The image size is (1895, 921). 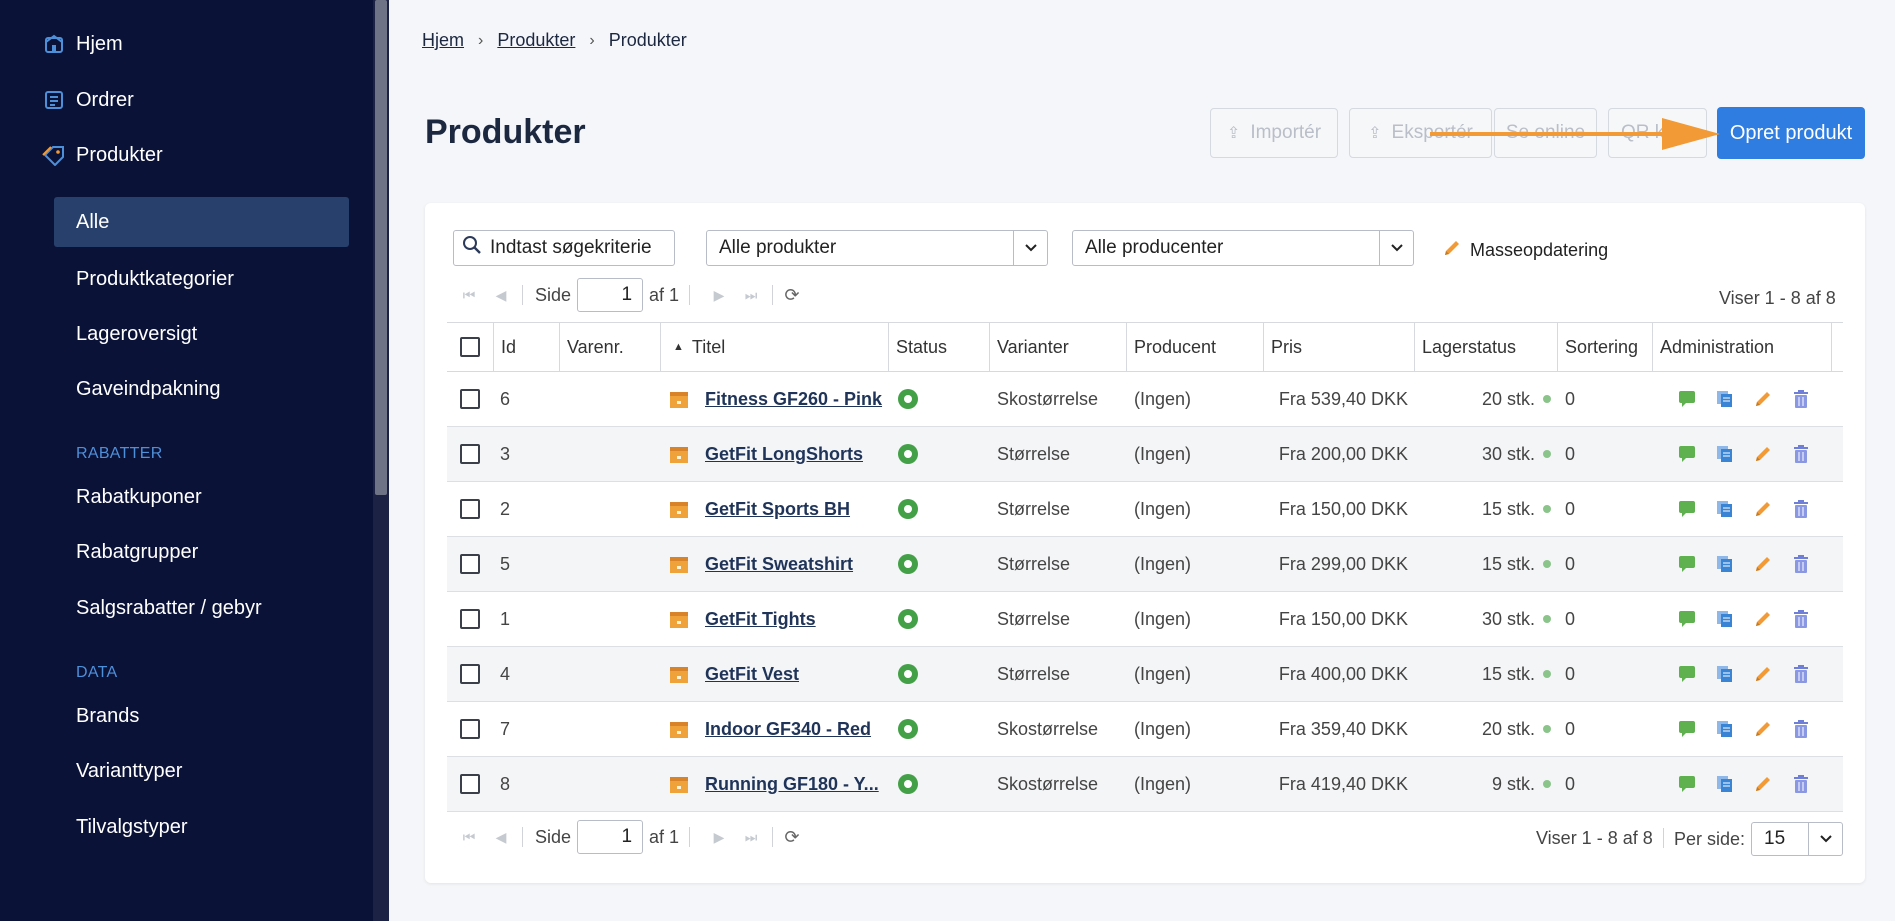 What do you see at coordinates (1604, 347) in the screenshot?
I see `col-sortering: Sortering` at bounding box center [1604, 347].